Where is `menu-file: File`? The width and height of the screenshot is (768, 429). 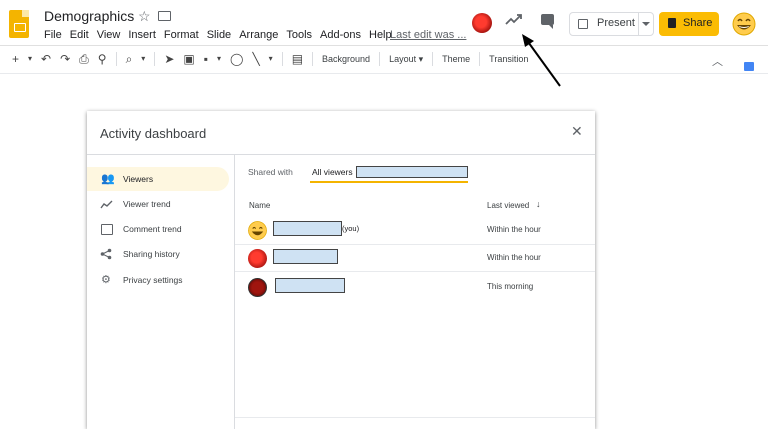
menu-file: File is located at coordinates (53, 35).